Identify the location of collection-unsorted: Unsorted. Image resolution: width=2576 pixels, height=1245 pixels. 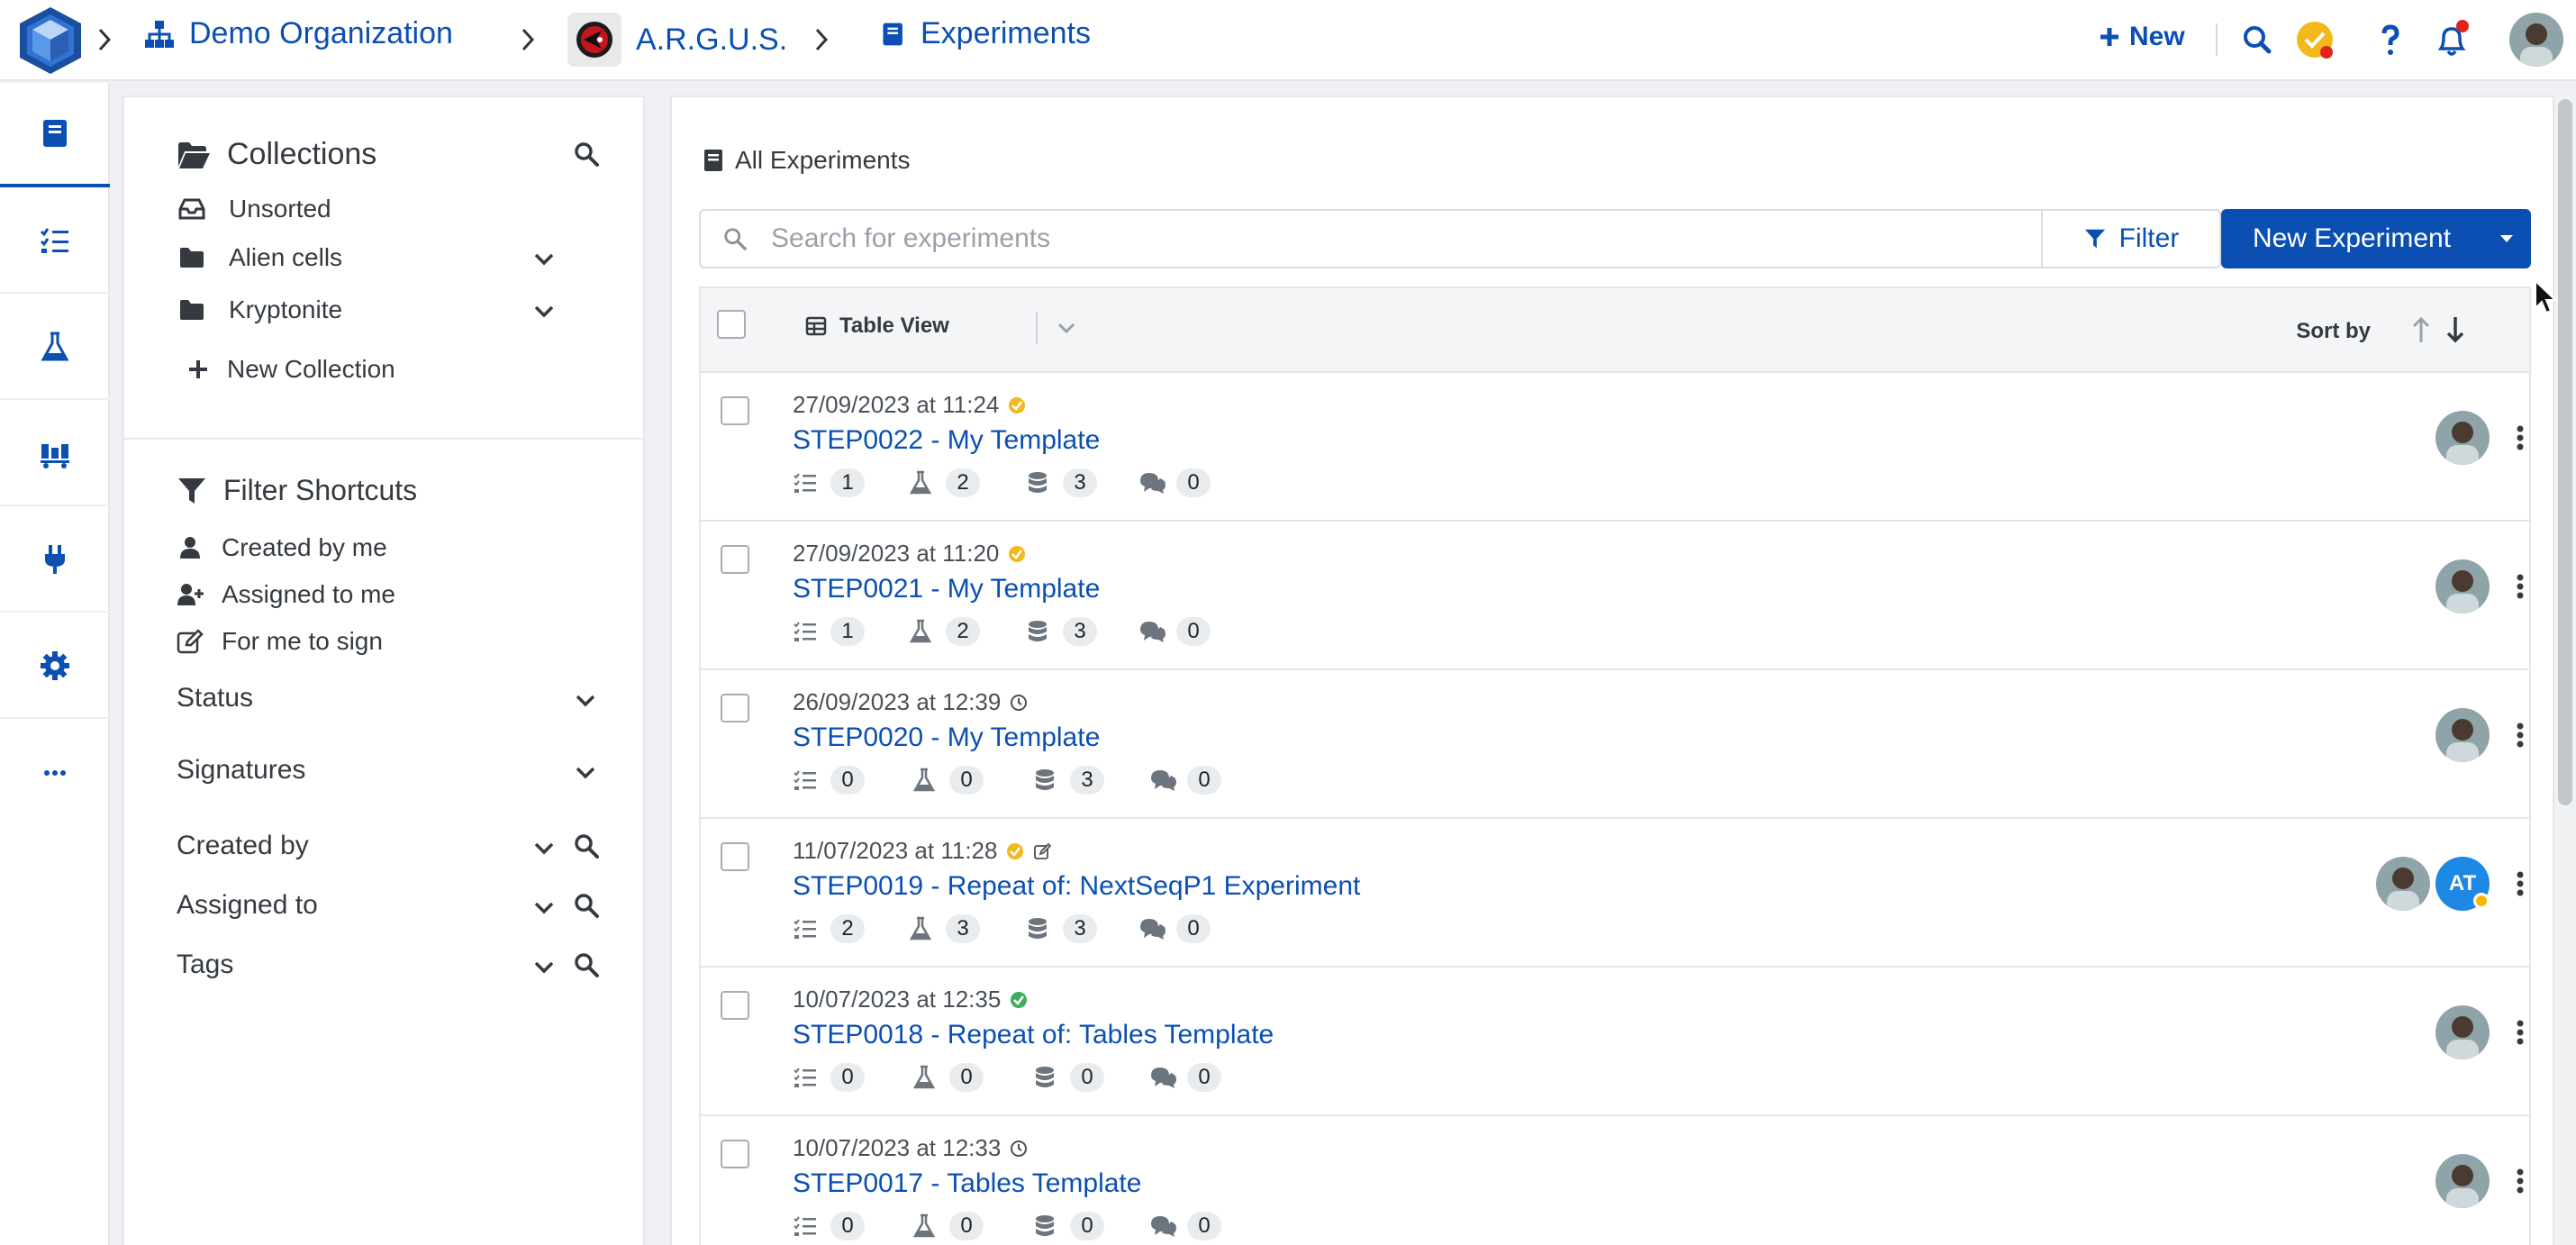
(254, 209).